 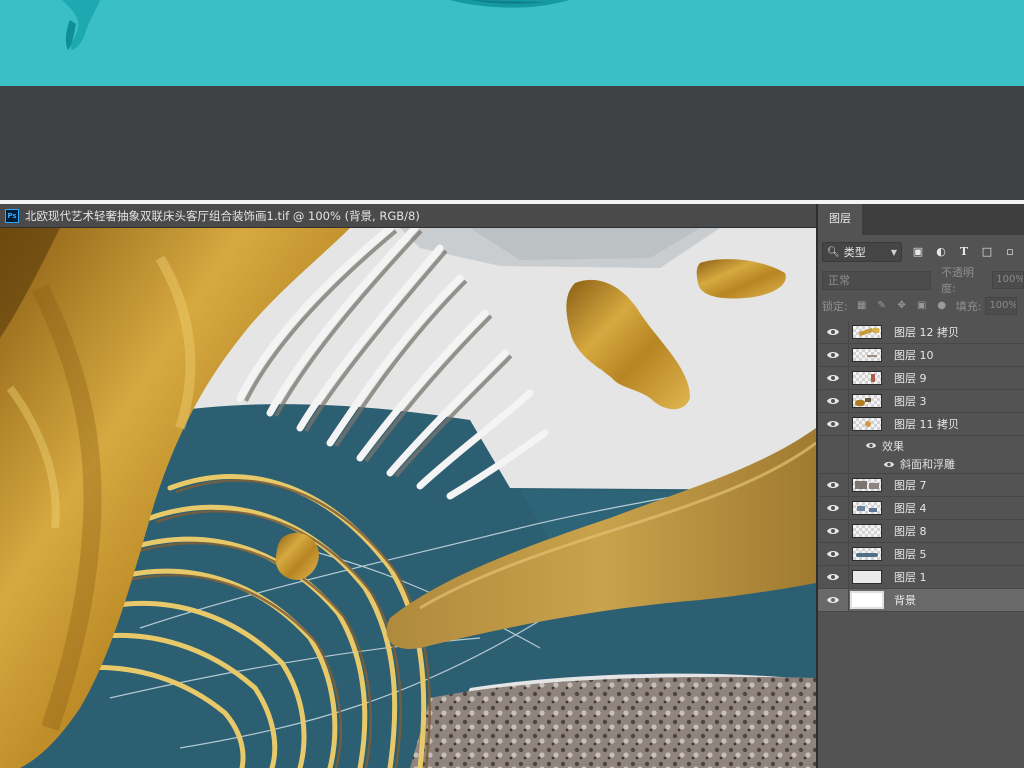 I want to click on layer-row: 图层 7, so click(x=921, y=485).